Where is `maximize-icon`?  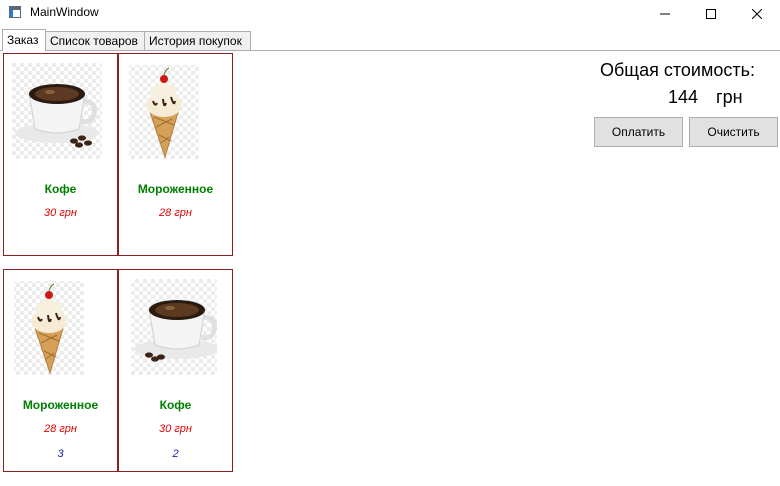 maximize-icon is located at coordinates (711, 14).